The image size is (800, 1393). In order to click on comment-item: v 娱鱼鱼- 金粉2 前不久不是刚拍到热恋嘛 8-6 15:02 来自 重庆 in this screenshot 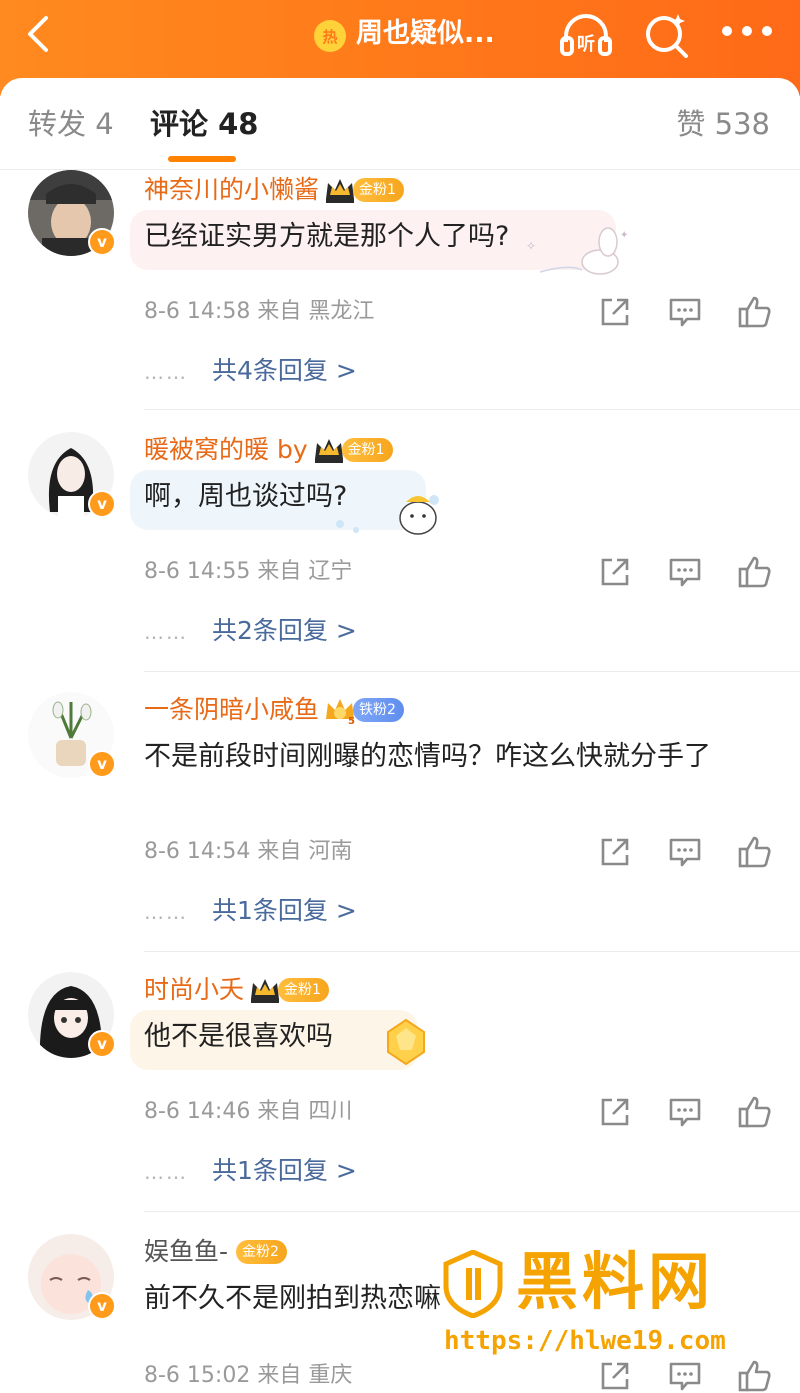, I will do `click(400, 1312)`.